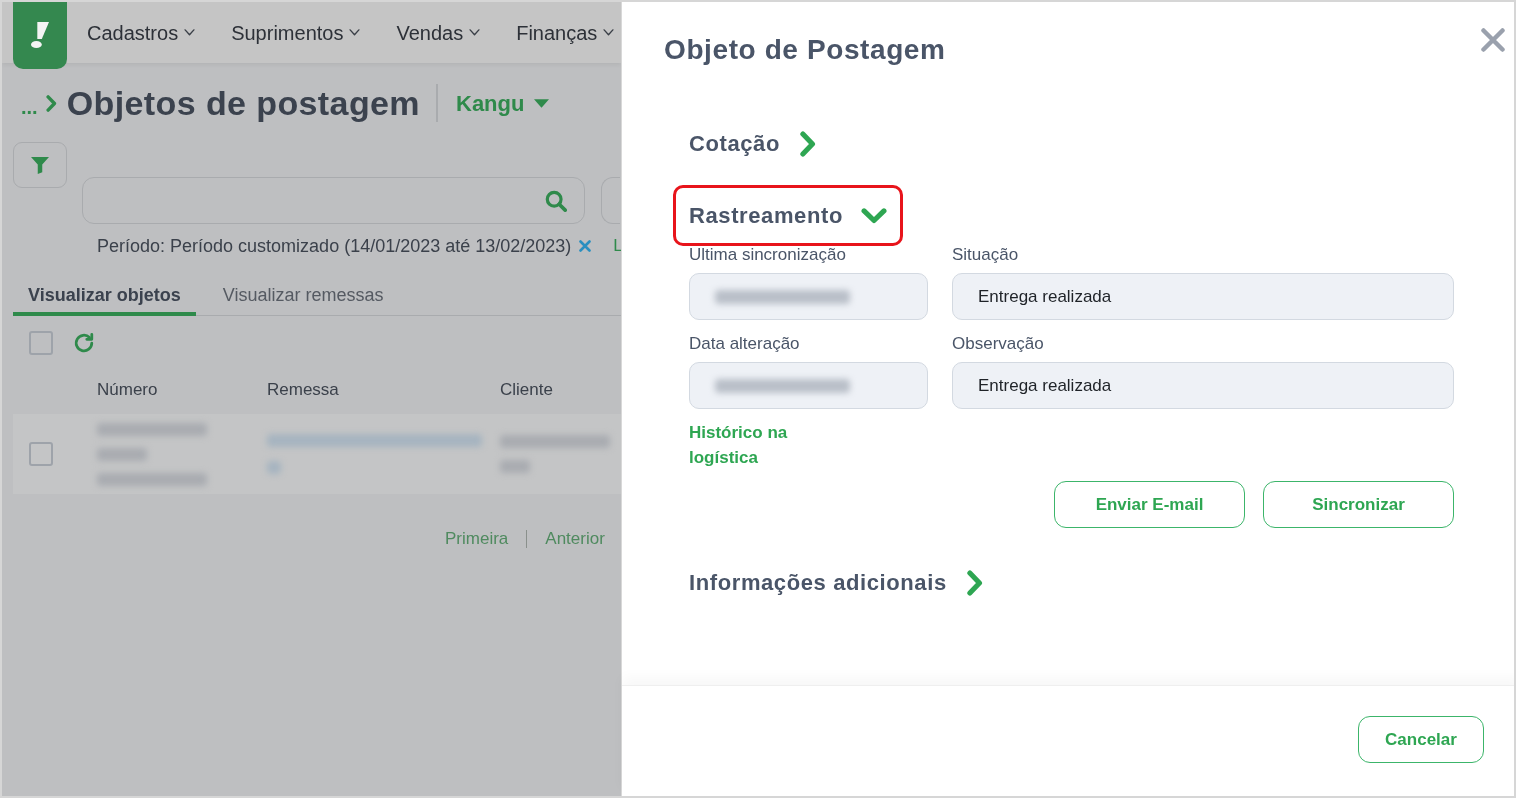 The image size is (1516, 798). I want to click on nav-menu-item: Vendas, so click(438, 32).